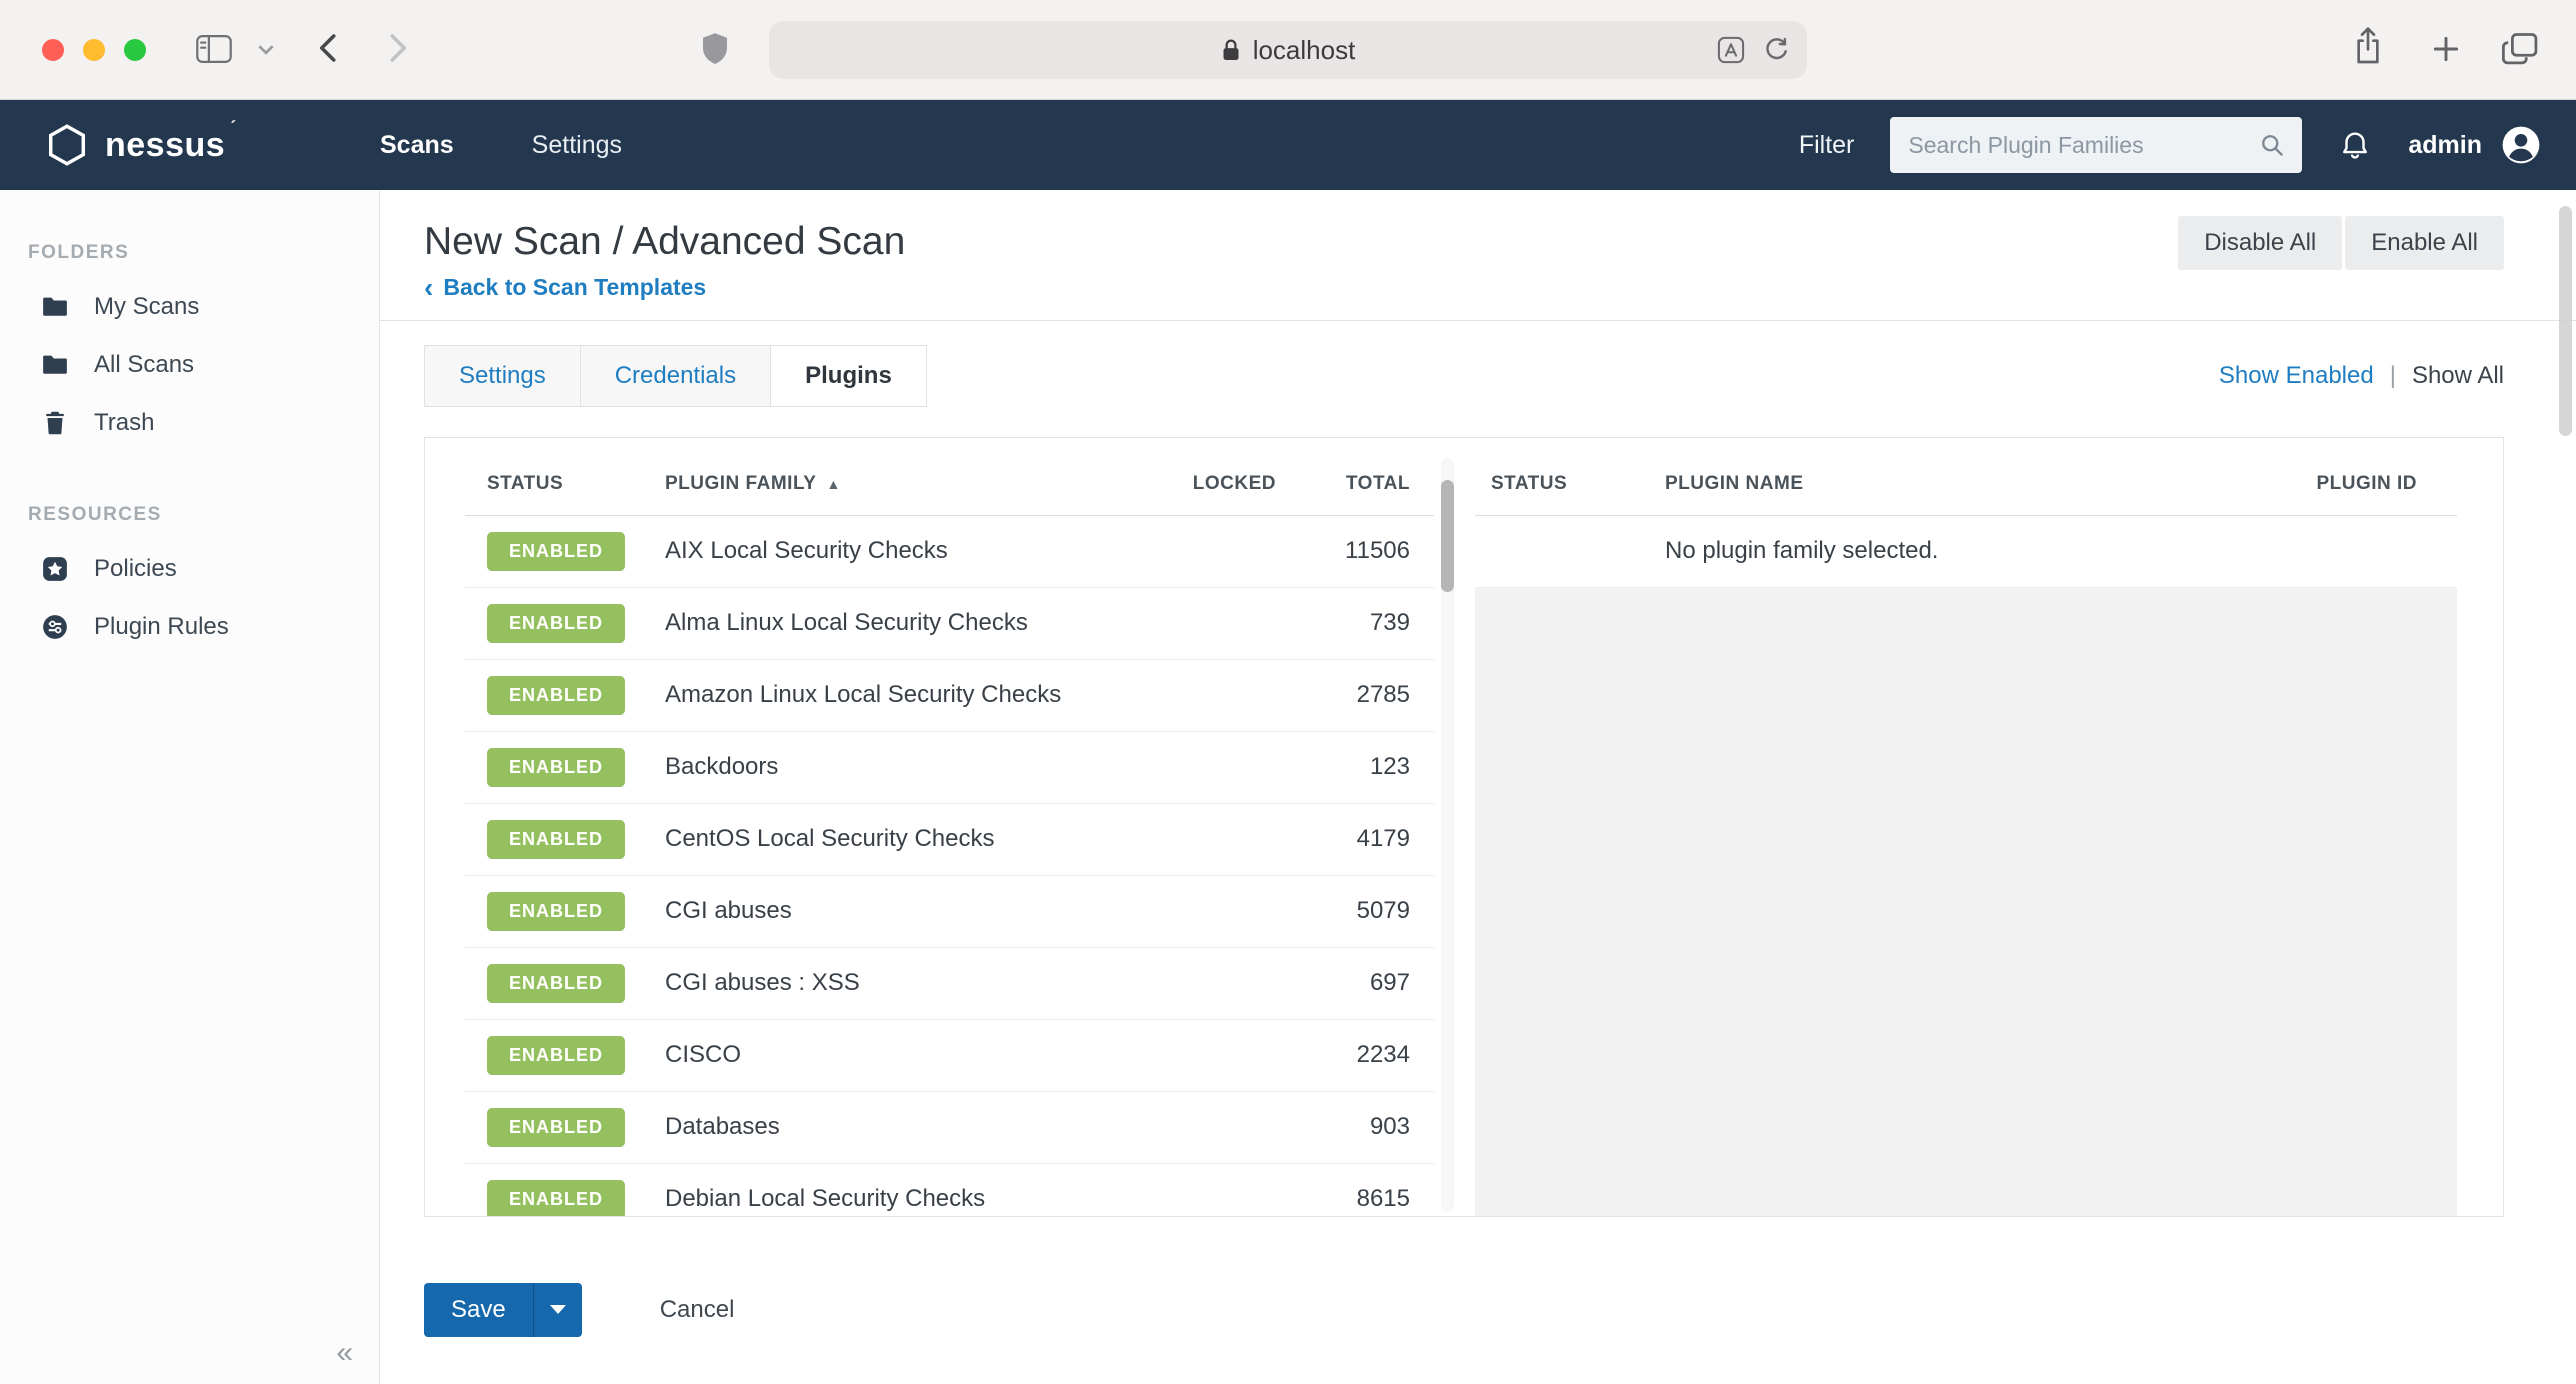  What do you see at coordinates (327, 48) in the screenshot?
I see `back-button` at bounding box center [327, 48].